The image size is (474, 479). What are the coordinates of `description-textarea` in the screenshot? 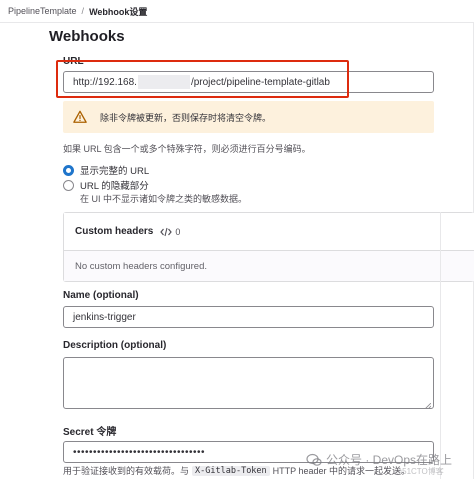 It's located at (248, 383).